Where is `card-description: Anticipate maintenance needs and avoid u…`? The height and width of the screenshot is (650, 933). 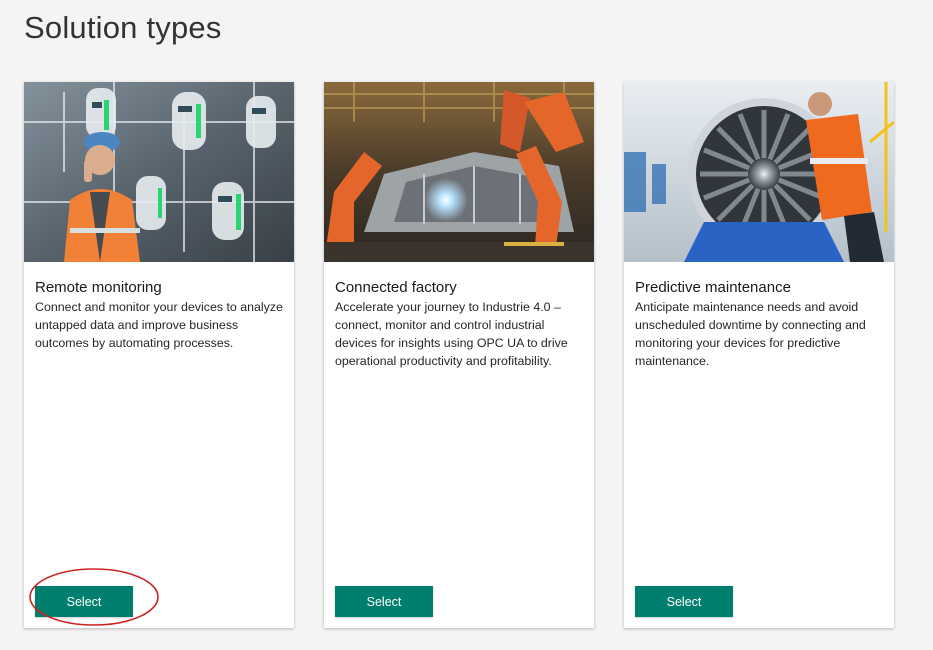
card-description: Anticipate maintenance needs and avoid u… is located at coordinates (750, 334).